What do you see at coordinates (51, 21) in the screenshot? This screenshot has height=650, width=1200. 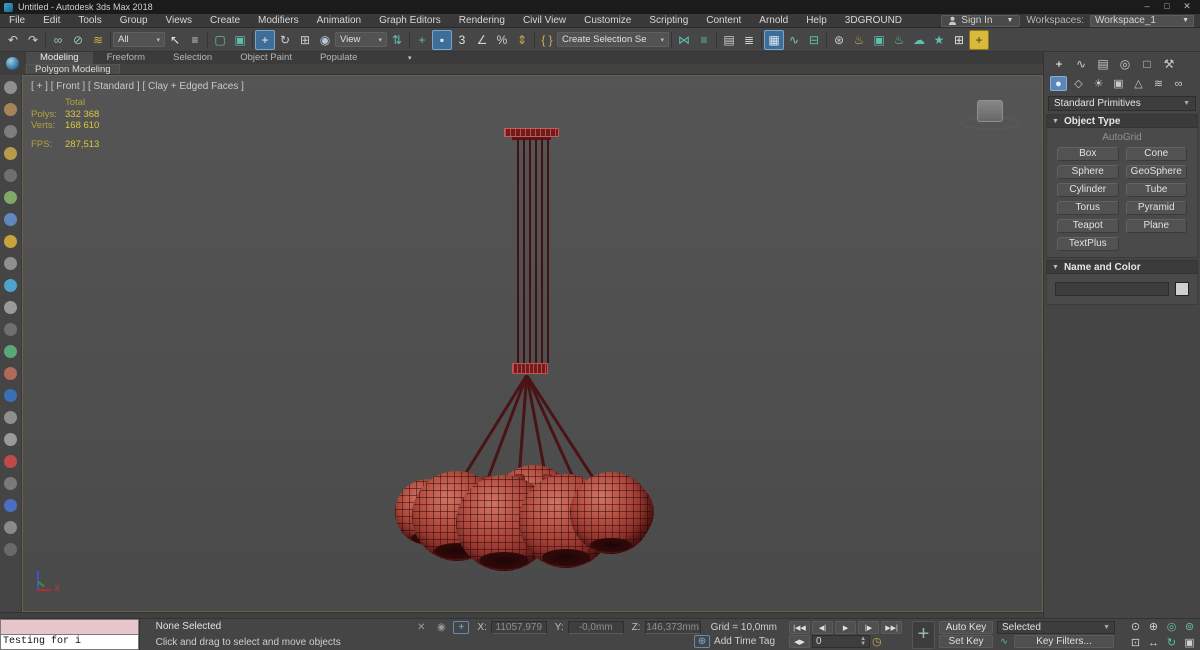 I see `menu-item: Edit` at bounding box center [51, 21].